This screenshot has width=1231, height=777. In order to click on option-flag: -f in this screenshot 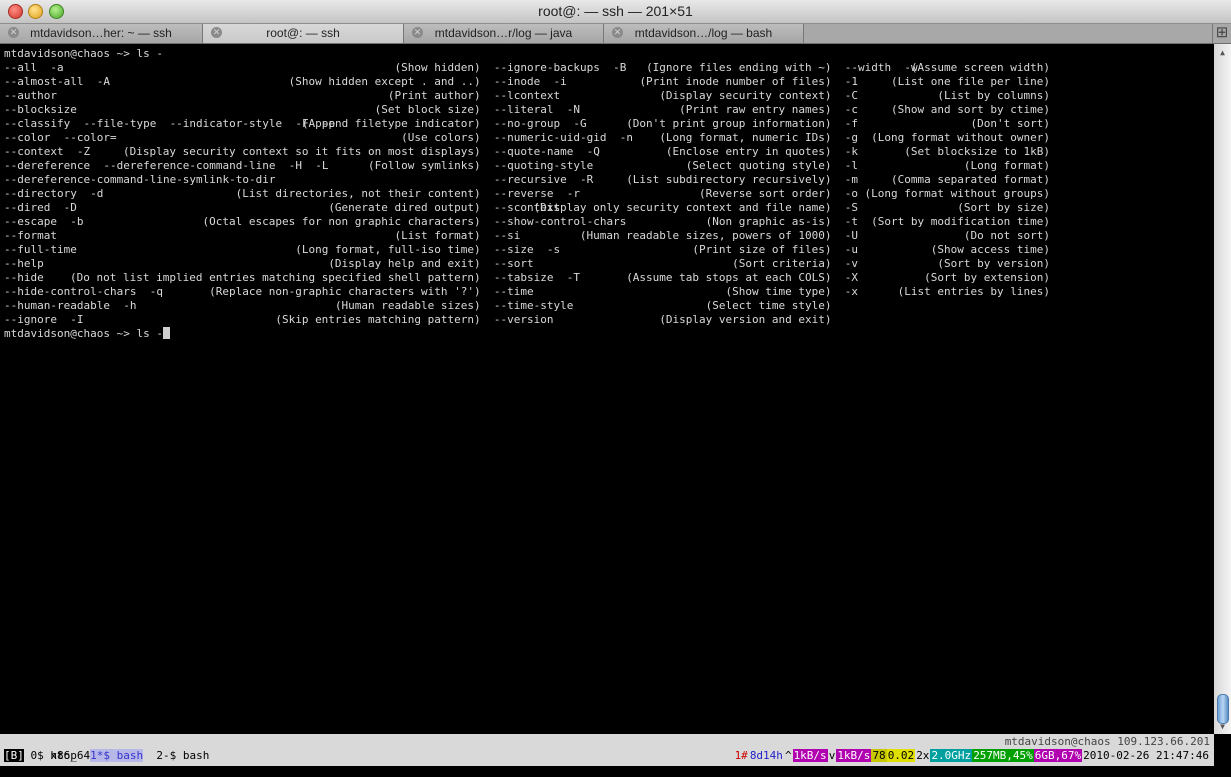, I will do `click(851, 123)`.